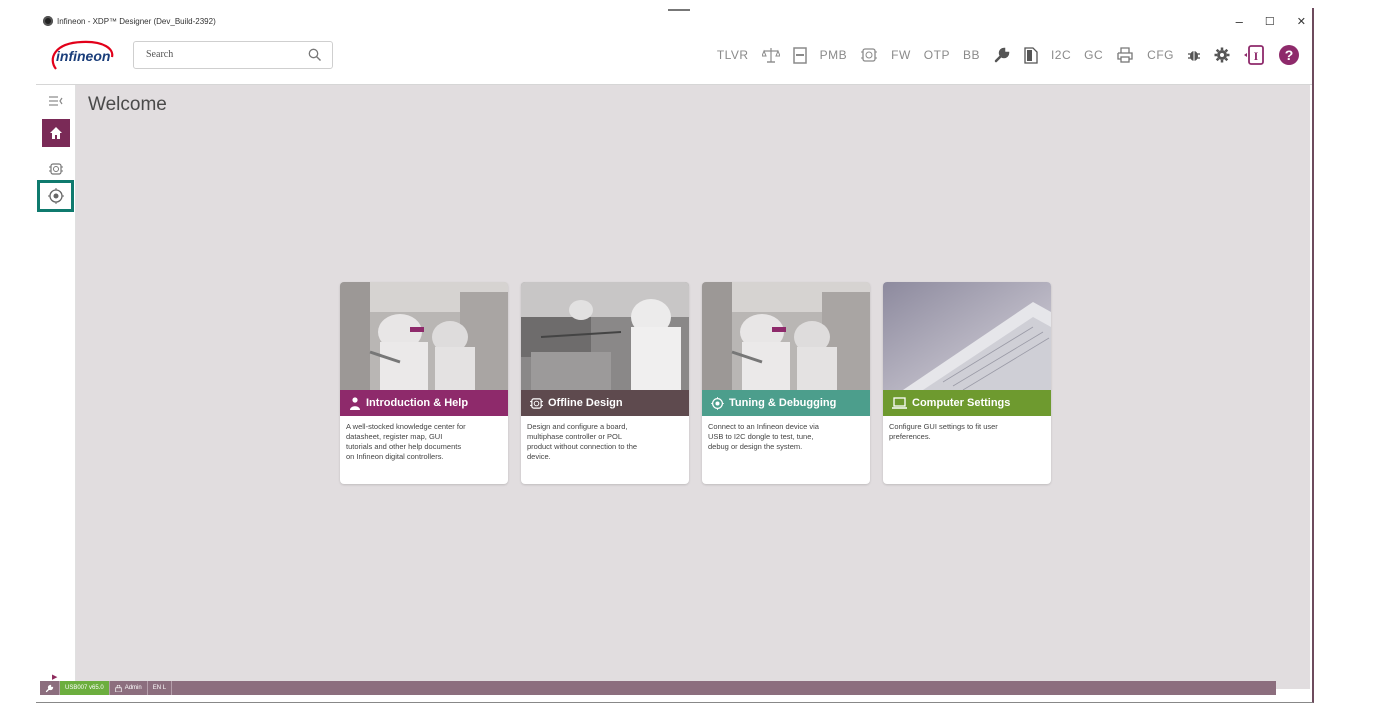  I want to click on desc-line: Design and configure a board,, so click(577, 426).